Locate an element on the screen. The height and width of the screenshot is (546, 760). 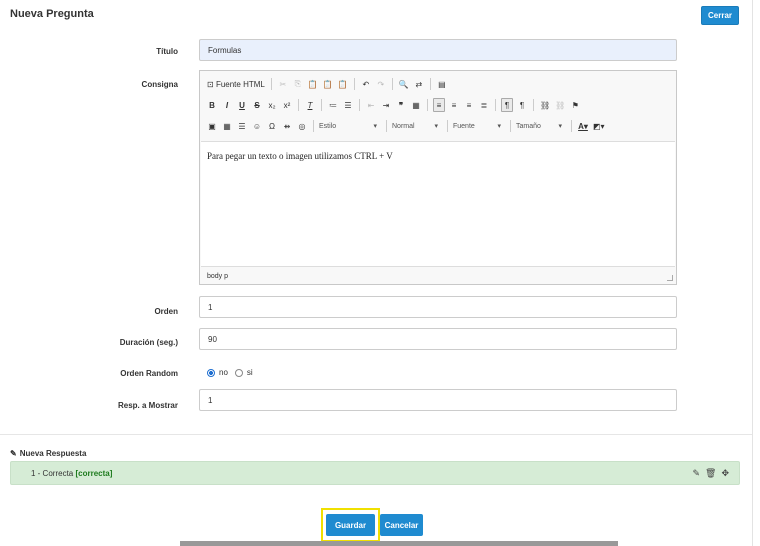
save-button: Guardar is located at coordinates (350, 525).